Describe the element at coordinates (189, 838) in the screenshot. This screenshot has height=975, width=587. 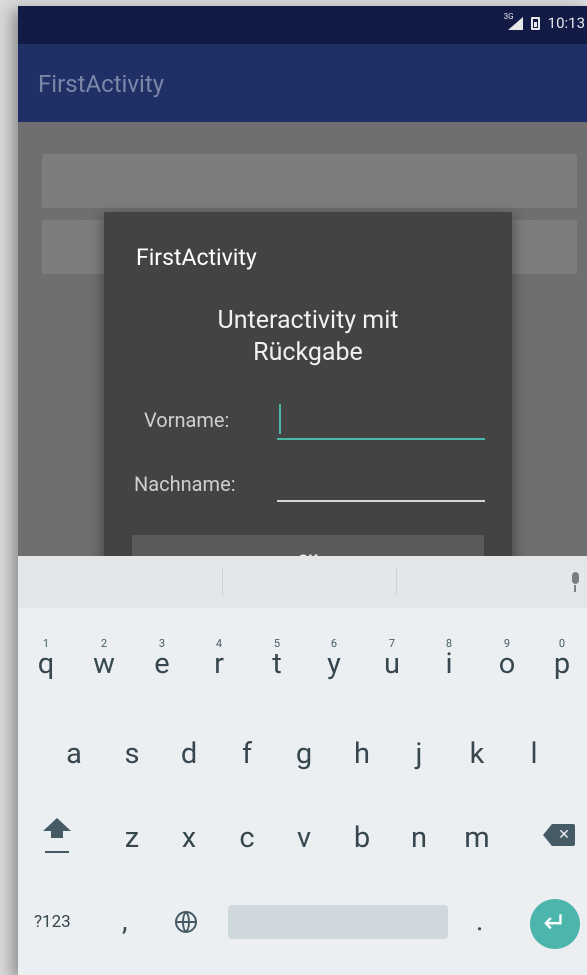
I see `key-x: x` at that location.